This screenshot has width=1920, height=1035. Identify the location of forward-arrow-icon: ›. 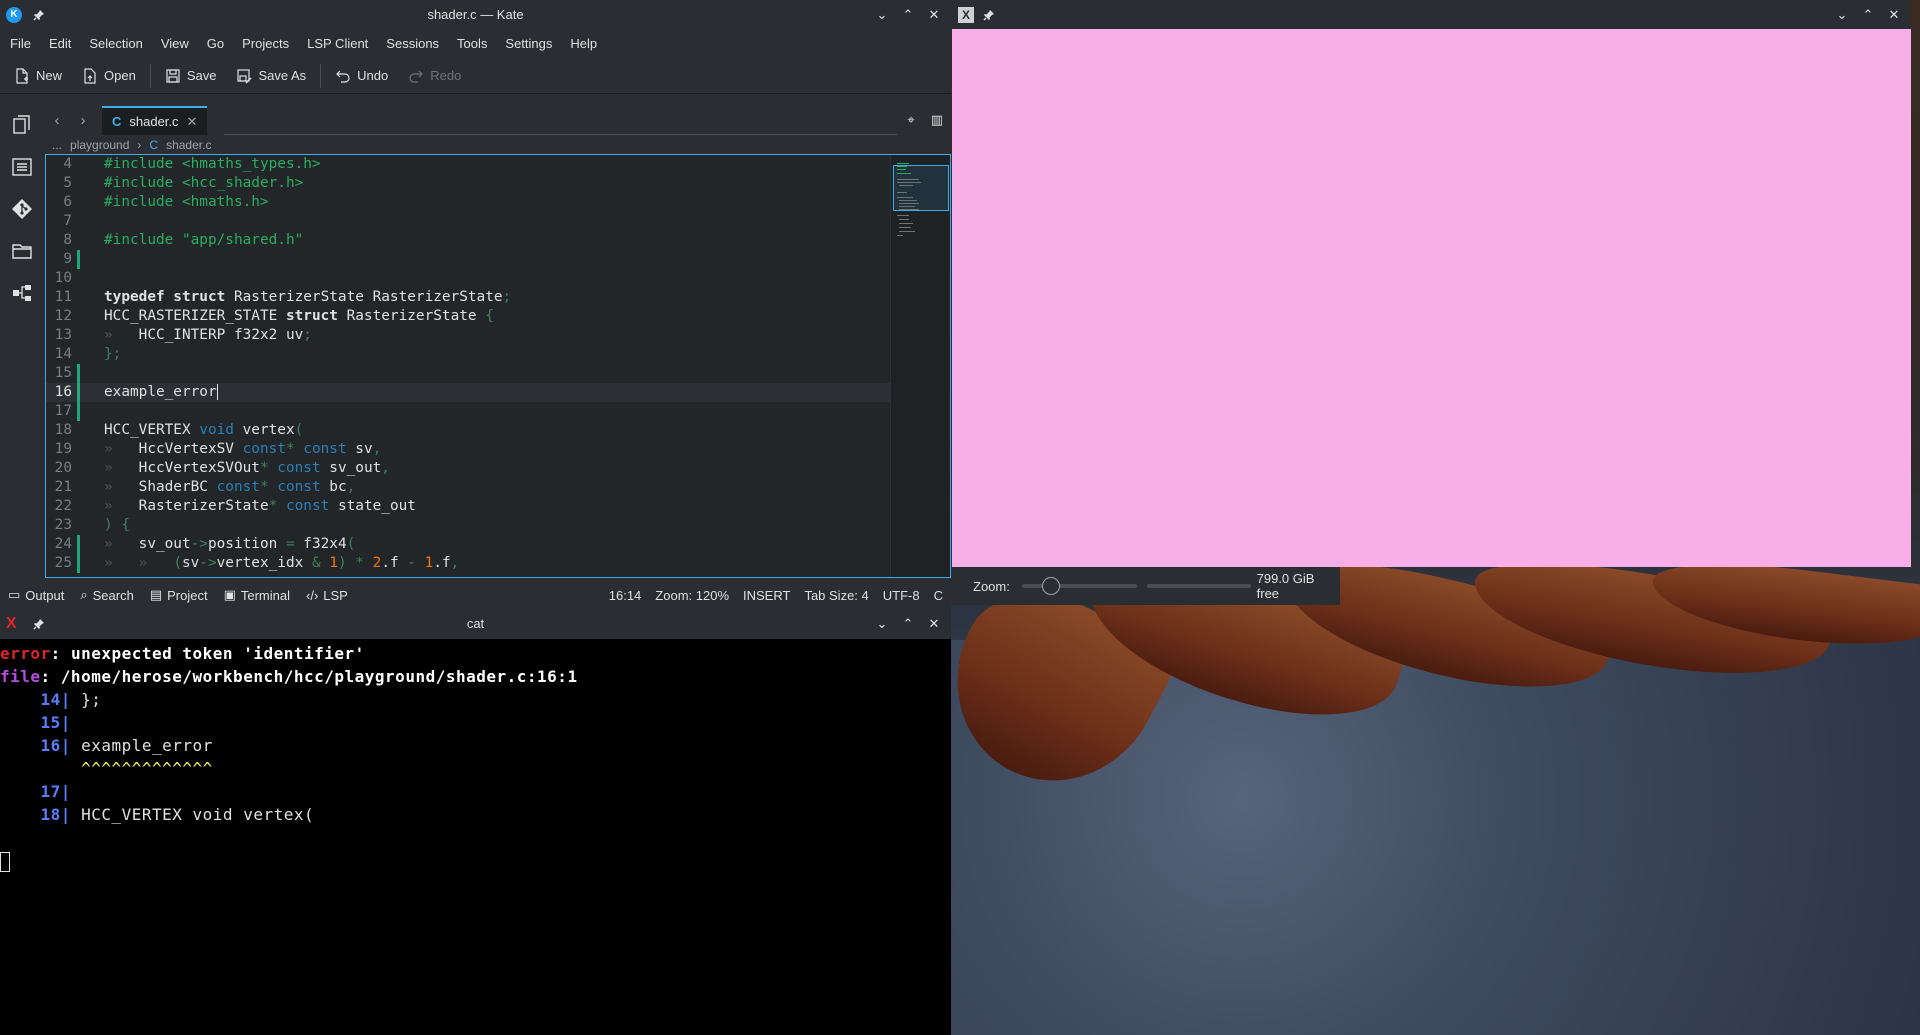
(83, 120).